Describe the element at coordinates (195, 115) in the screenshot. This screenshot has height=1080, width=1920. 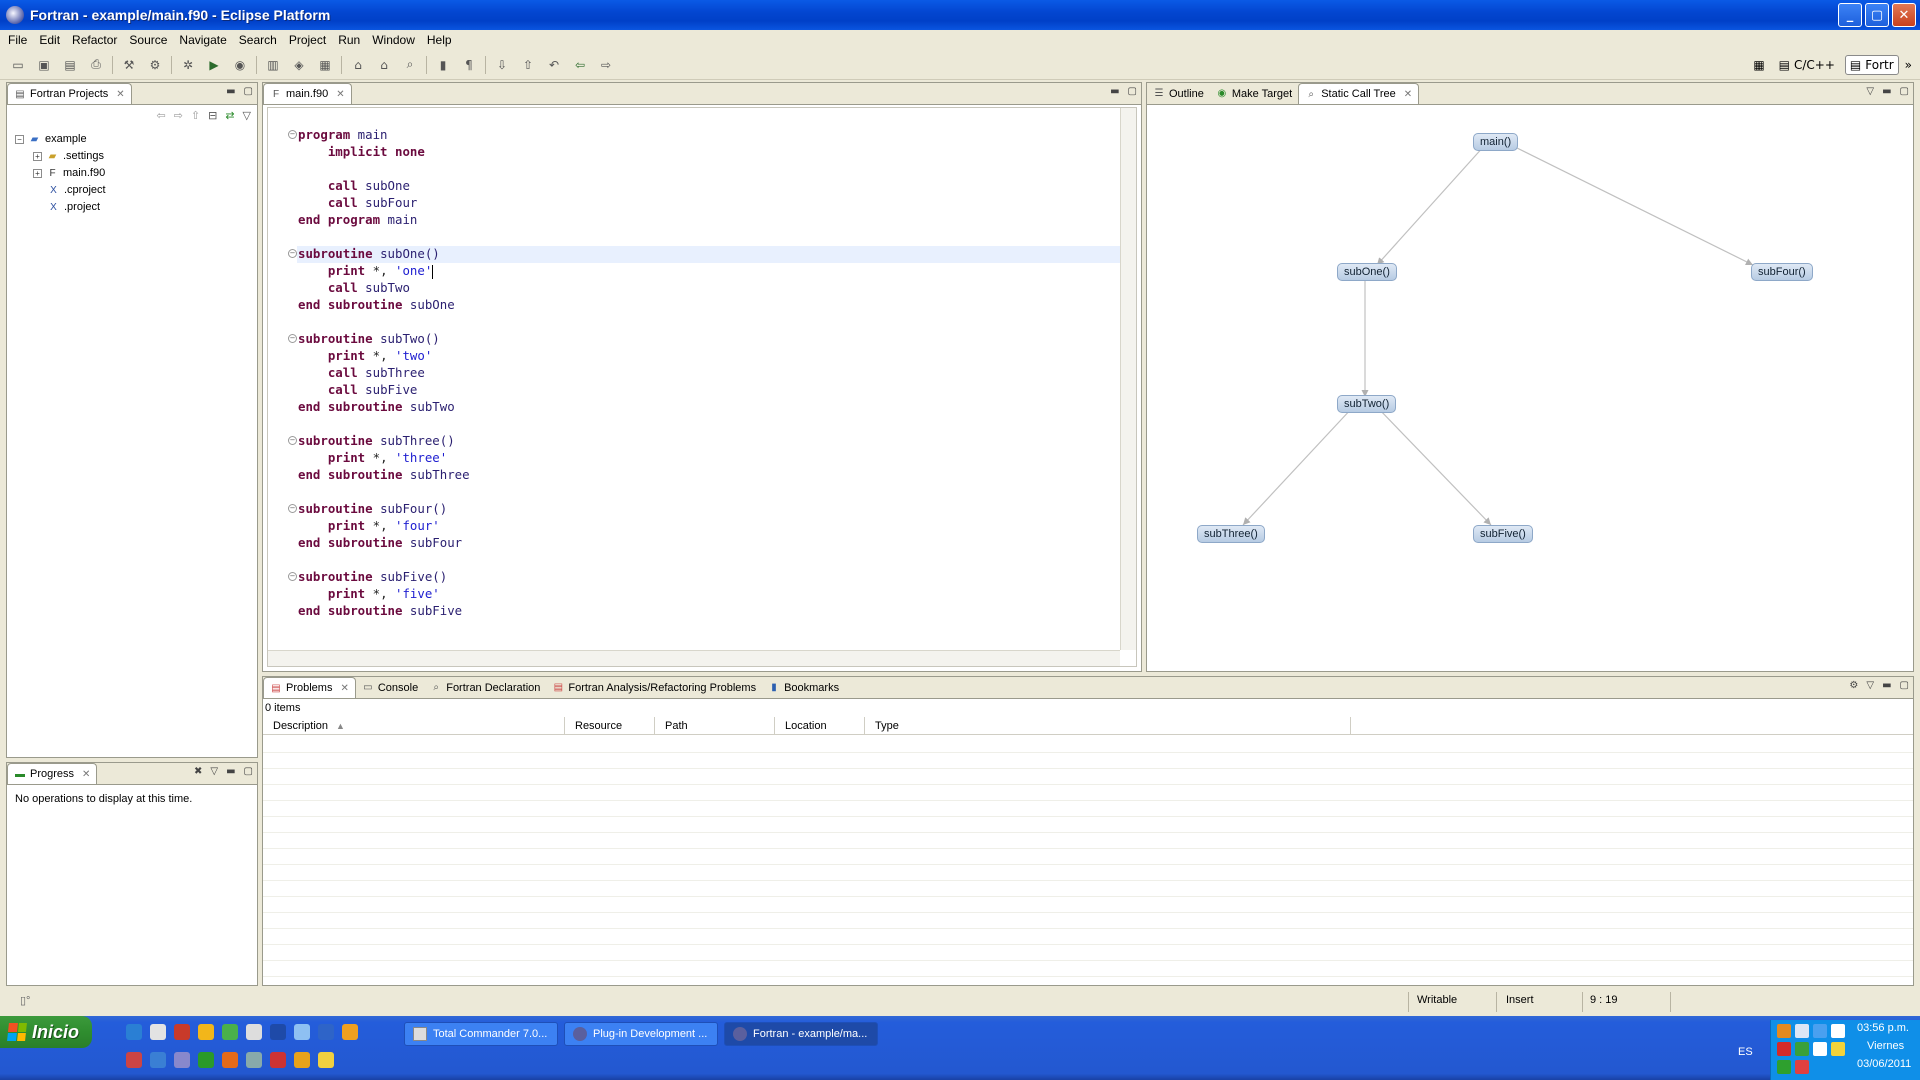
I see `up-icon: ⇧` at that location.